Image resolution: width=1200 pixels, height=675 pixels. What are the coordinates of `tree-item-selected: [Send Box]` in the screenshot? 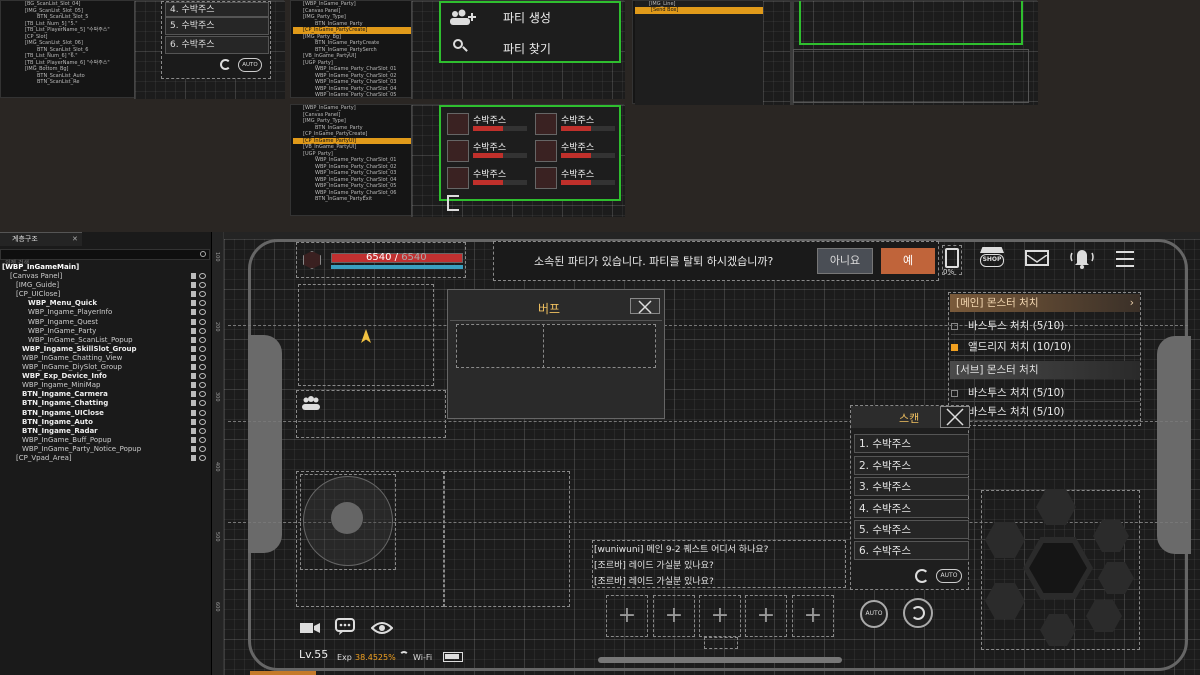 It's located at (699, 10).